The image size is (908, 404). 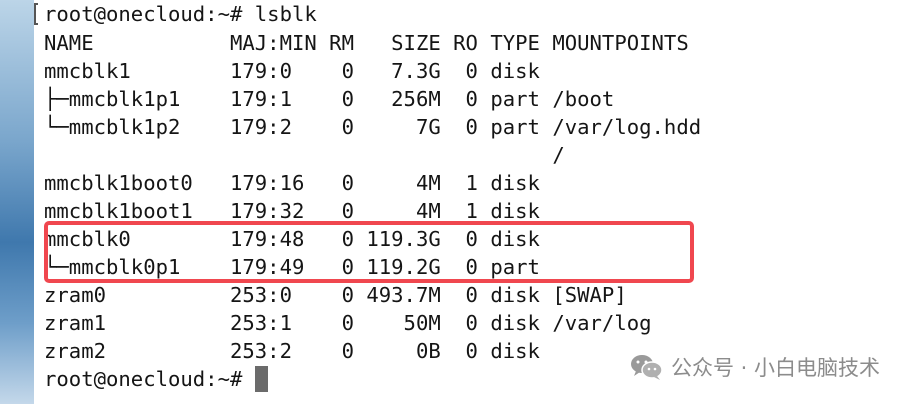 What do you see at coordinates (17, 202) in the screenshot?
I see `desktop-background` at bounding box center [17, 202].